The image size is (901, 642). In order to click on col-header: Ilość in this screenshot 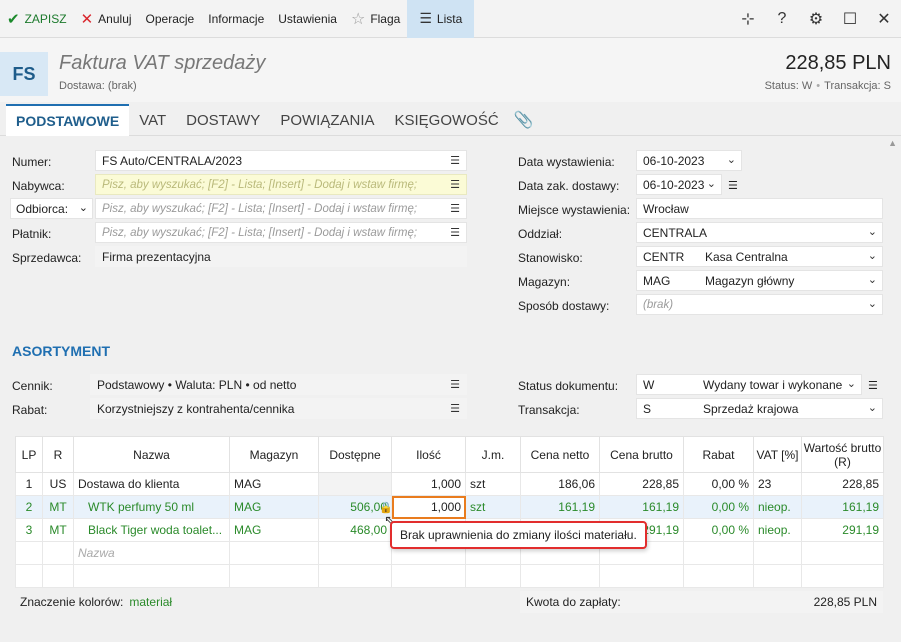, I will do `click(428, 454)`.